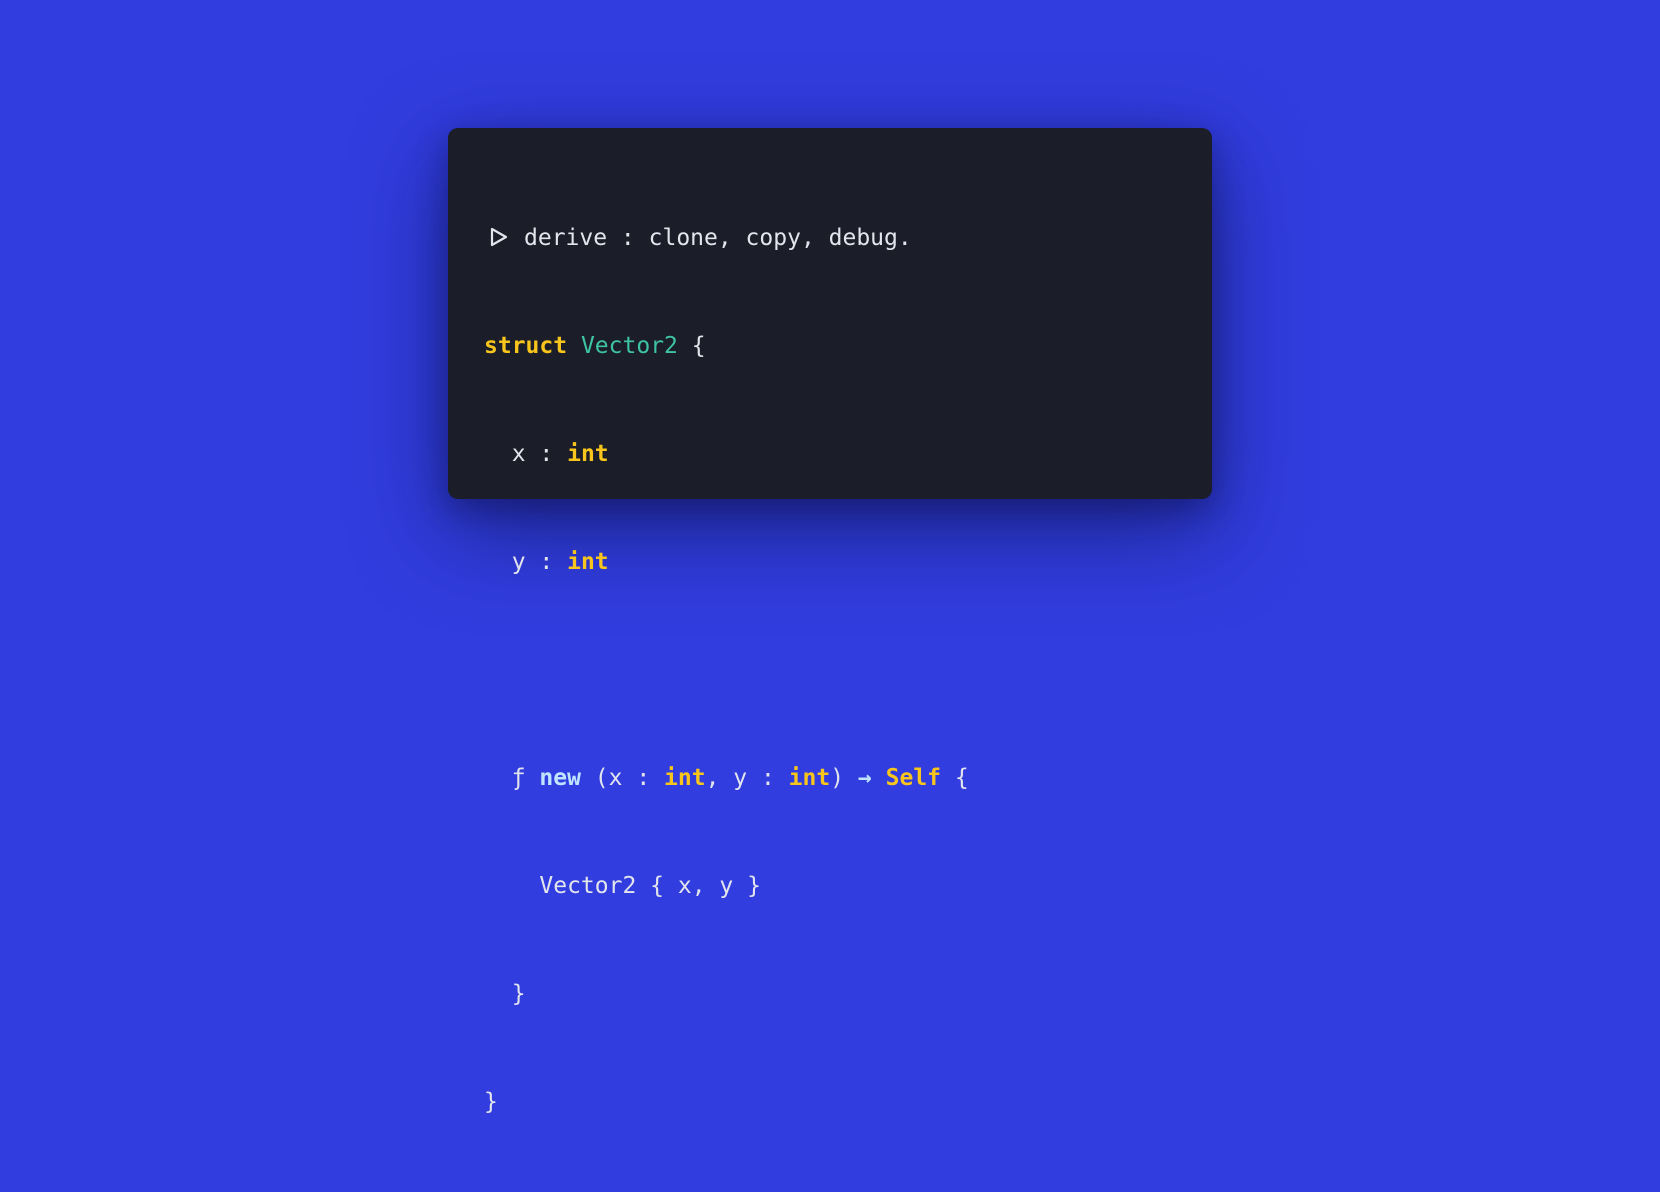 Image resolution: width=1660 pixels, height=1192 pixels. I want to click on body-line: Vector2 { x, y }, so click(622, 886).